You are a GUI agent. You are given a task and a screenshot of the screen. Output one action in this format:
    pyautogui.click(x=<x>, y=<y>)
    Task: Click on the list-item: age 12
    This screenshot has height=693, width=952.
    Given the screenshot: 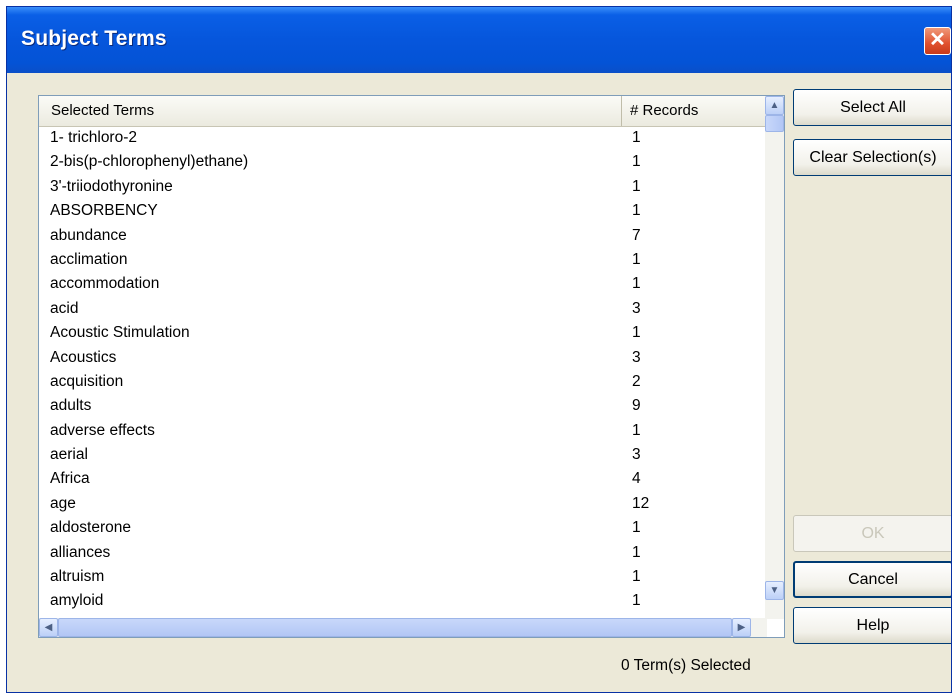 What is the action you would take?
    pyautogui.click(x=403, y=504)
    